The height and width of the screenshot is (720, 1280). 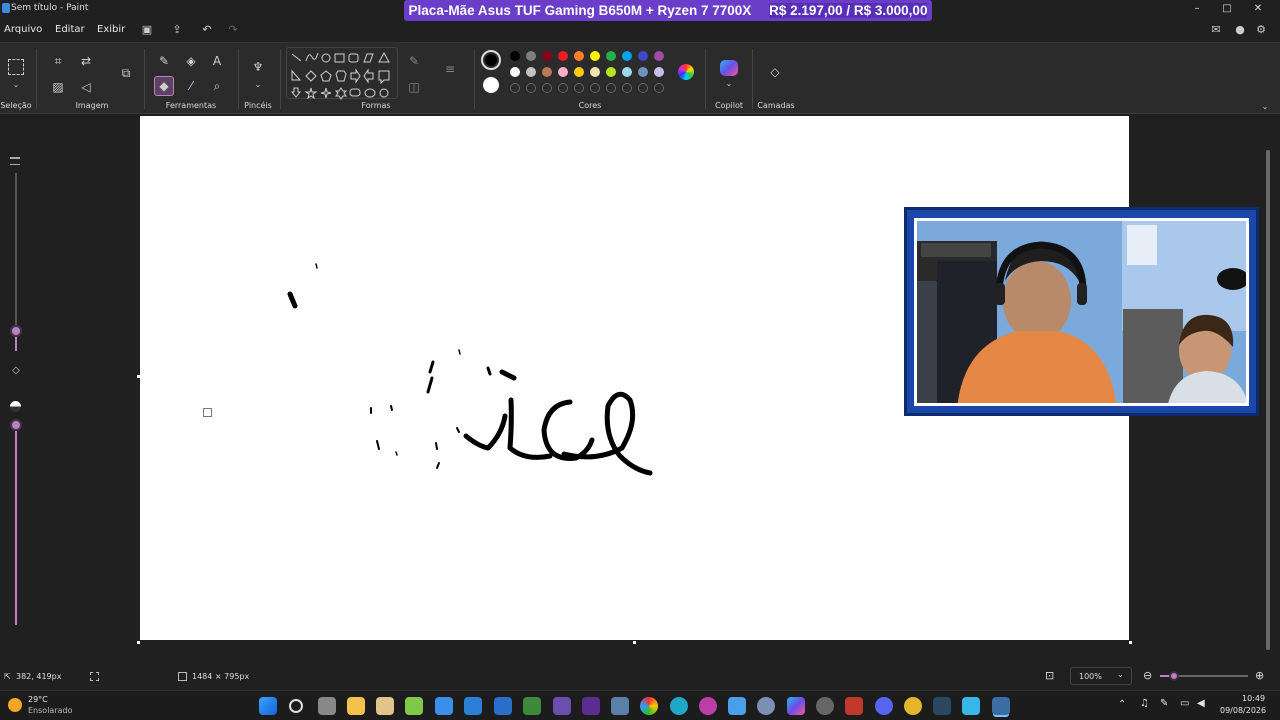 I want to click on eraser-mode-icon: ◇, so click(x=16, y=371).